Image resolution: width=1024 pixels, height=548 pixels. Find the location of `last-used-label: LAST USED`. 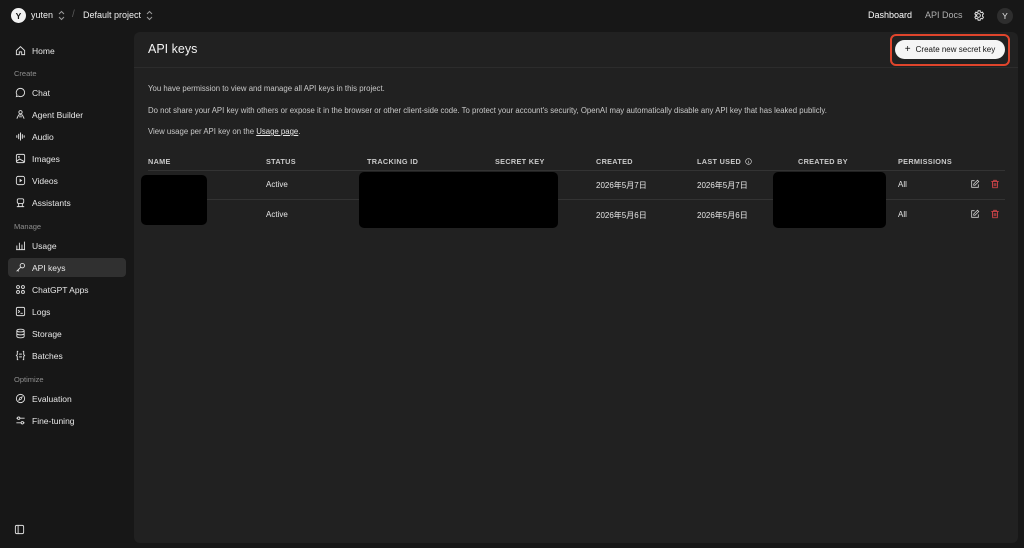

last-used-label: LAST USED is located at coordinates (719, 161).